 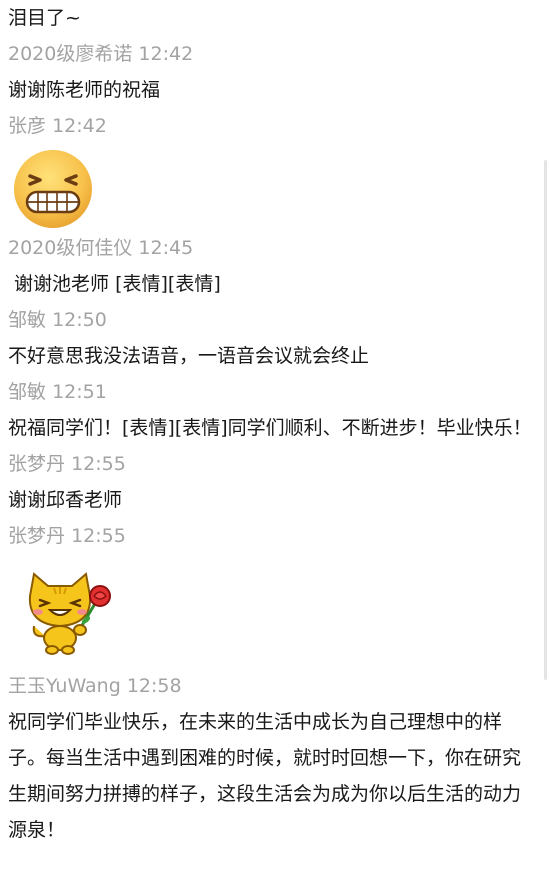 I want to click on message-sticker, so click(x=271, y=611).